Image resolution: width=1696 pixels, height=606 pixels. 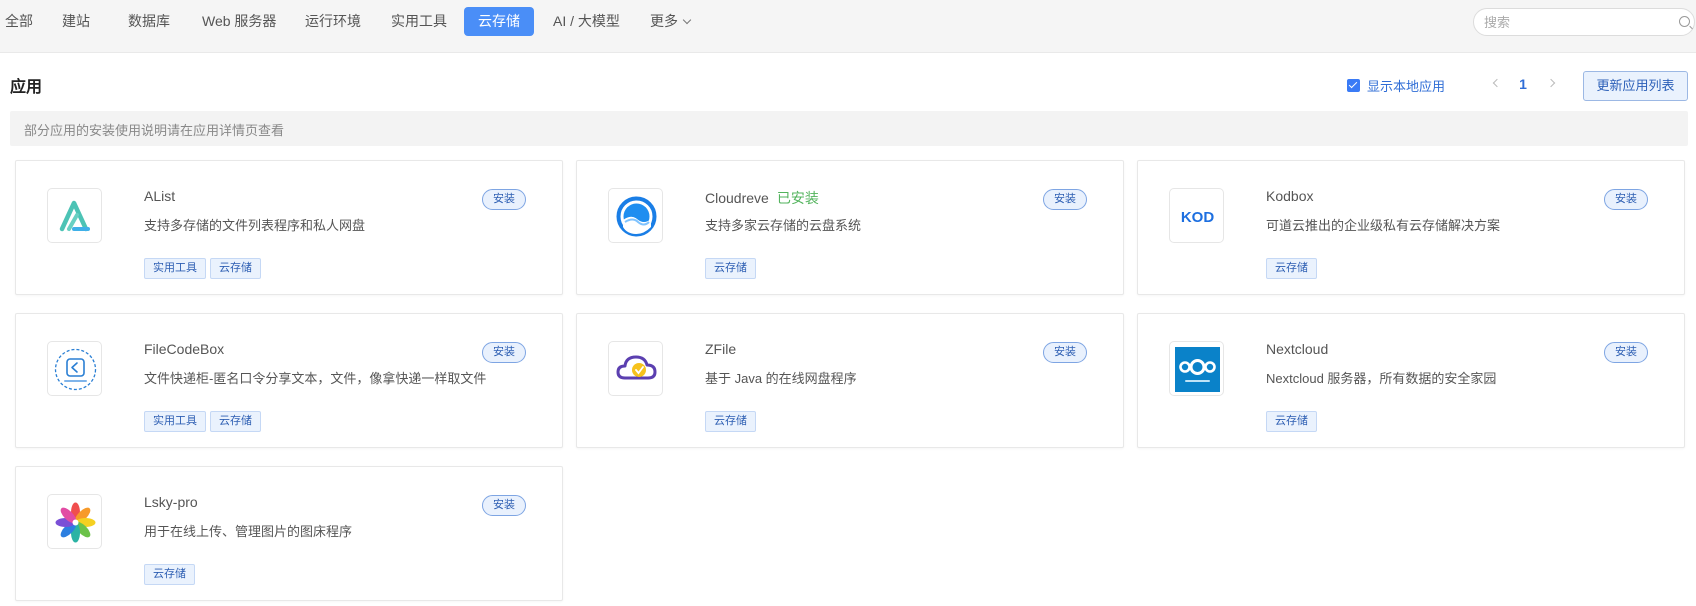 I want to click on nav-more-label: 更多, so click(x=664, y=21).